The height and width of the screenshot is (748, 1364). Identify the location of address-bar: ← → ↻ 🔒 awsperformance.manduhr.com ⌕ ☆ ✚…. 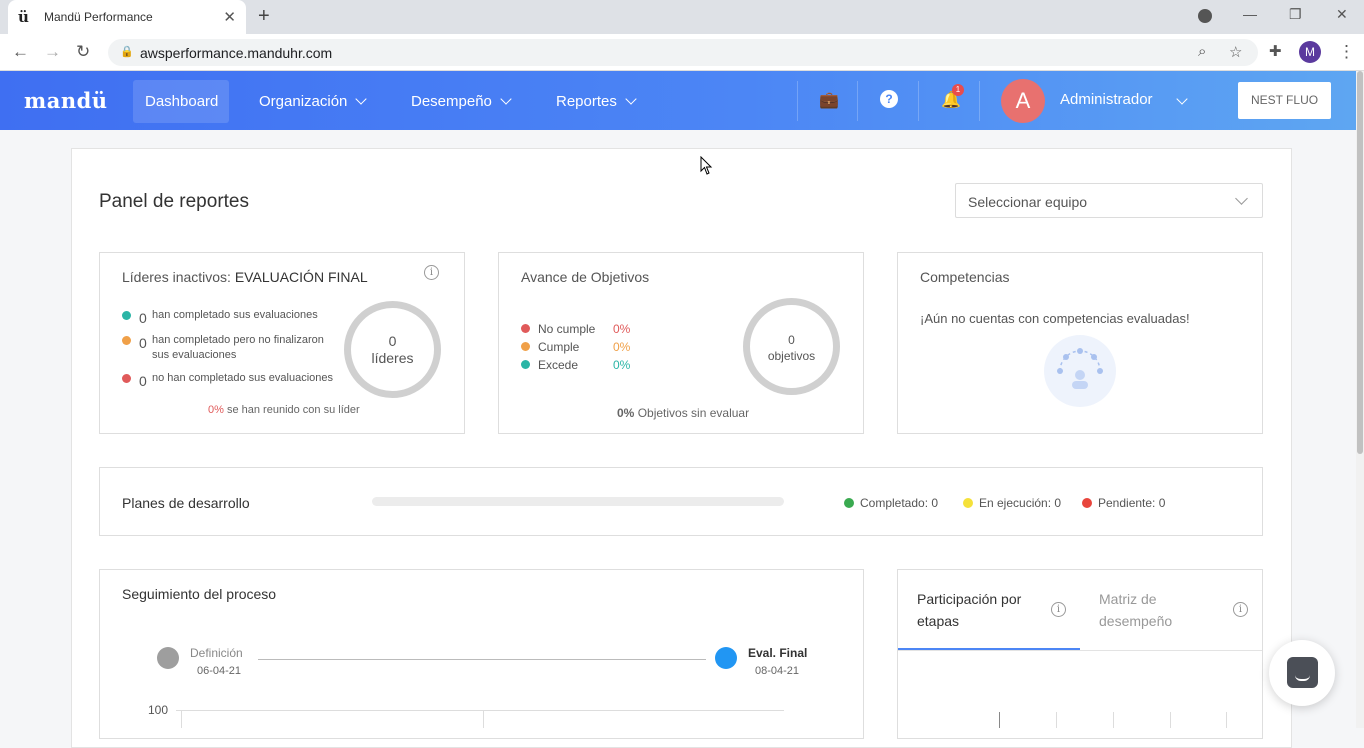
(682, 52).